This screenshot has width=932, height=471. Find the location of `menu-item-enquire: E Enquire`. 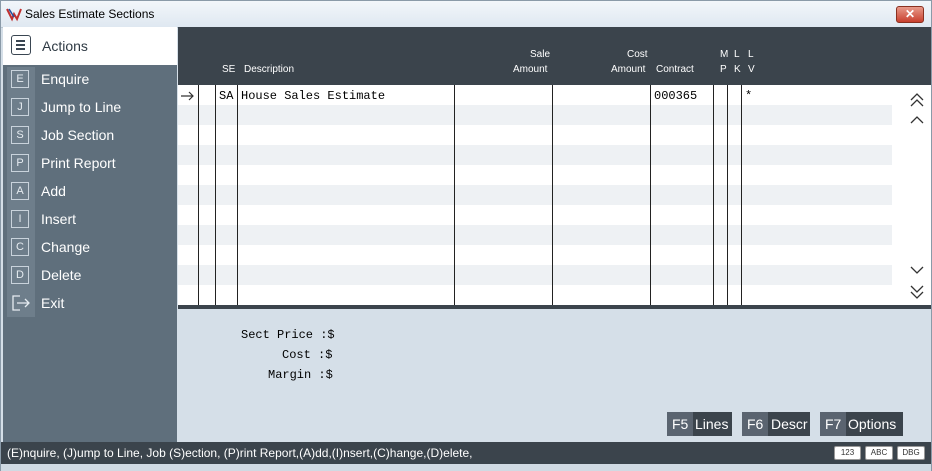

menu-item-enquire: E Enquire is located at coordinates (90, 80).